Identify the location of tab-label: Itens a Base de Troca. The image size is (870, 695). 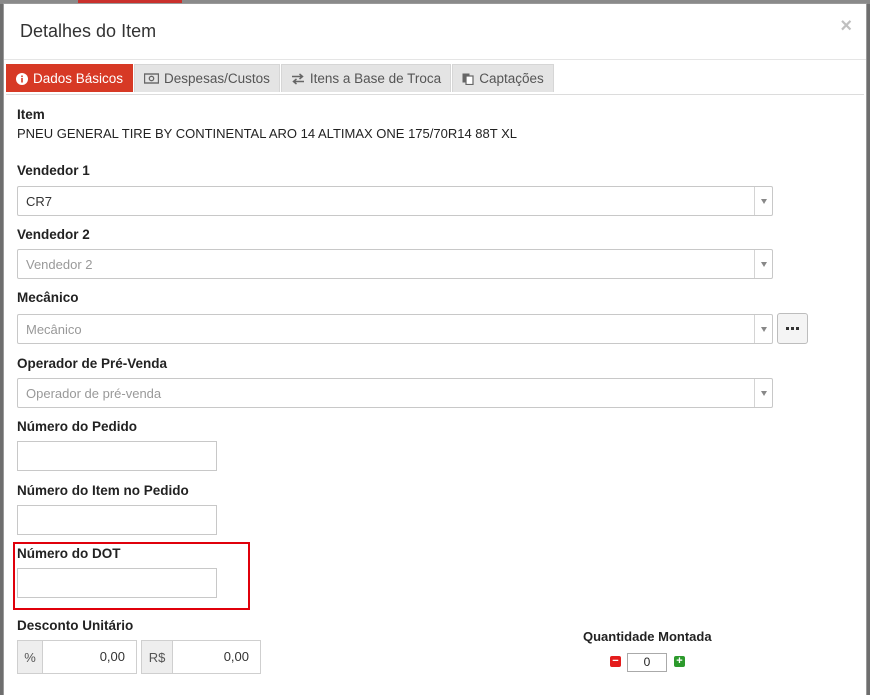
(375, 78).